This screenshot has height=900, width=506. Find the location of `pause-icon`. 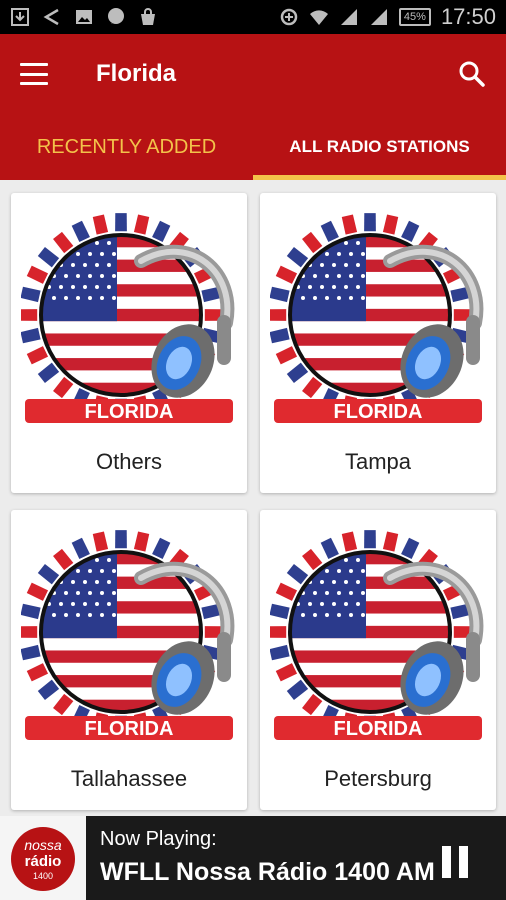

pause-icon is located at coordinates (455, 862).